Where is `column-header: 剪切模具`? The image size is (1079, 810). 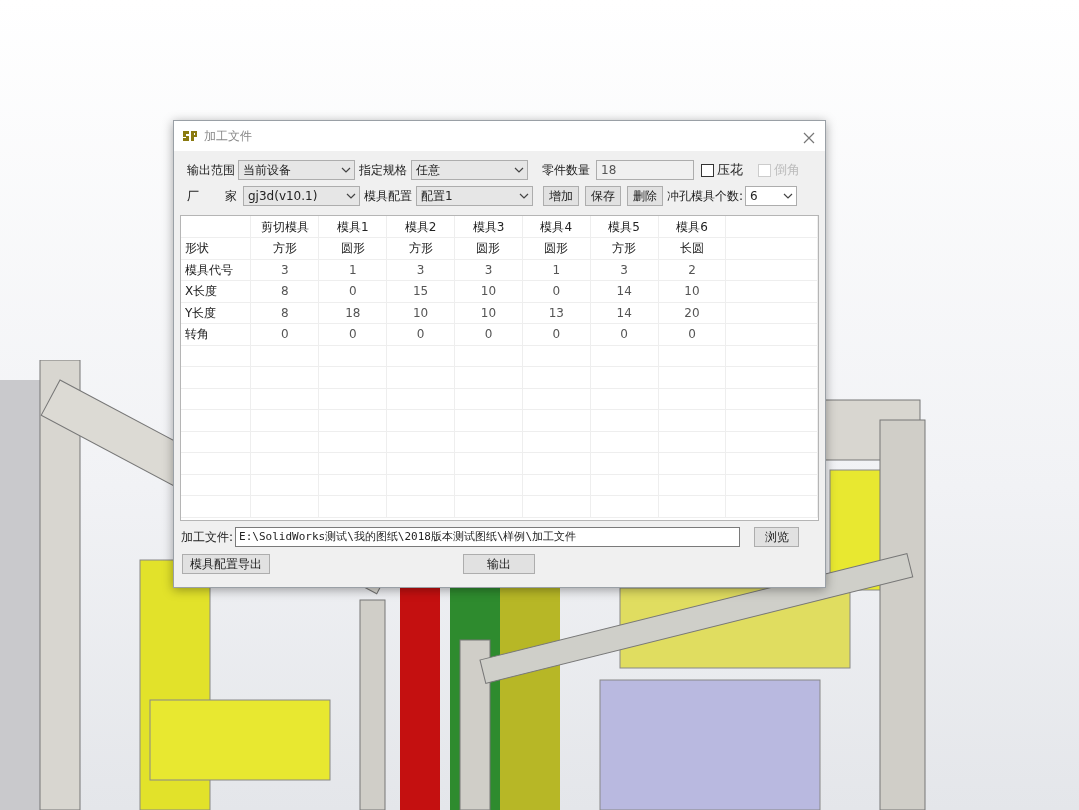
column-header: 剪切模具 is located at coordinates (284, 227).